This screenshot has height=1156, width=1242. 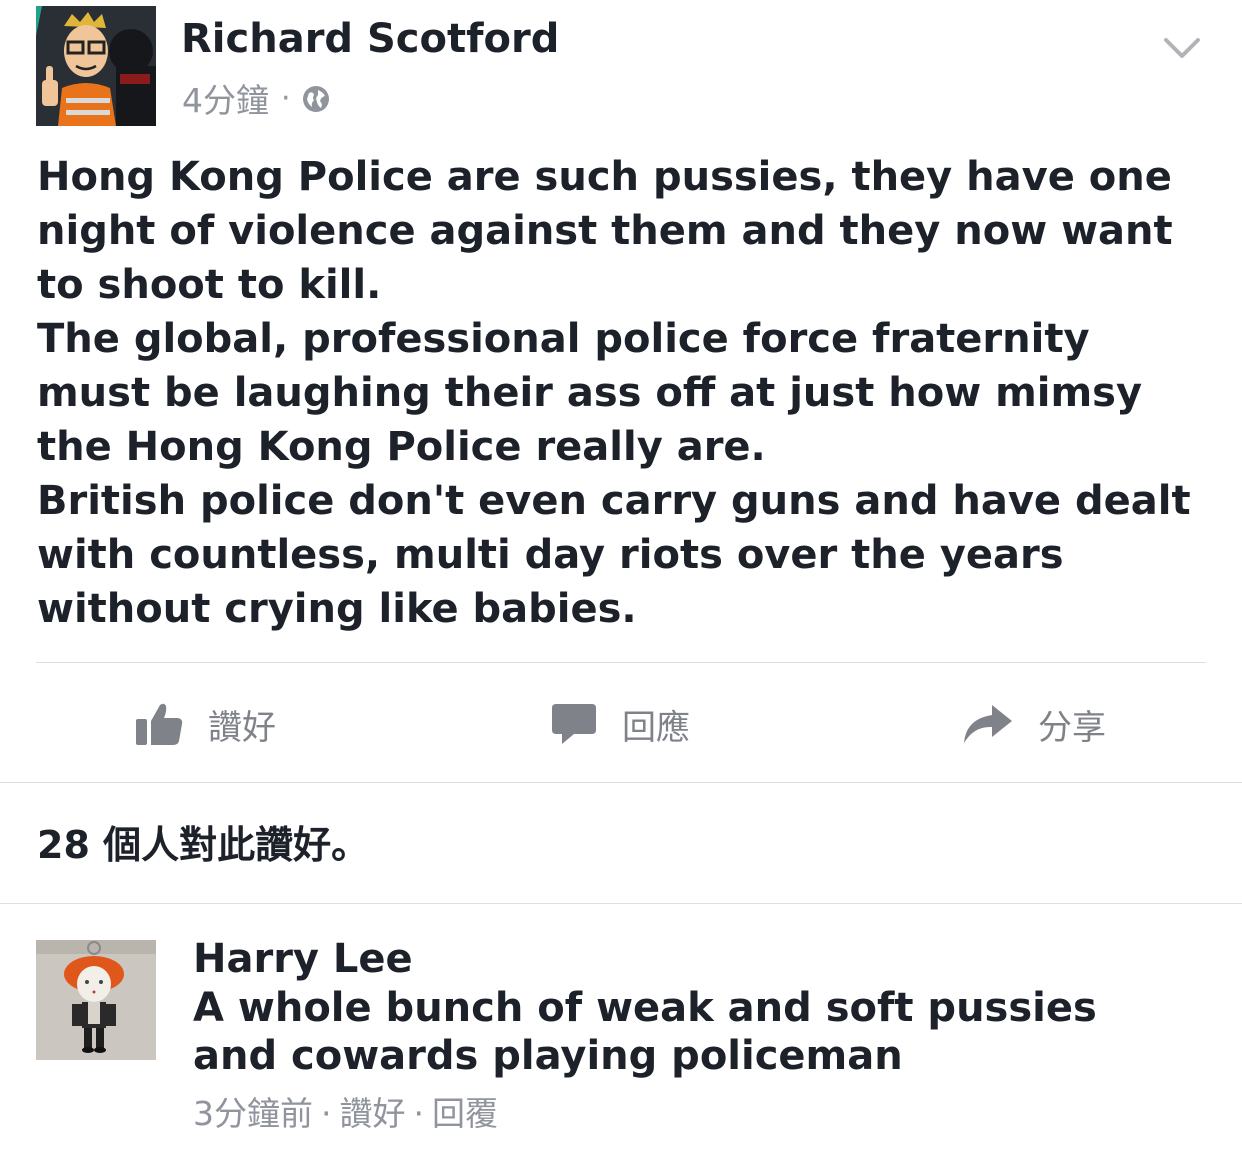 What do you see at coordinates (316, 98) in the screenshot?
I see `globe-icon` at bounding box center [316, 98].